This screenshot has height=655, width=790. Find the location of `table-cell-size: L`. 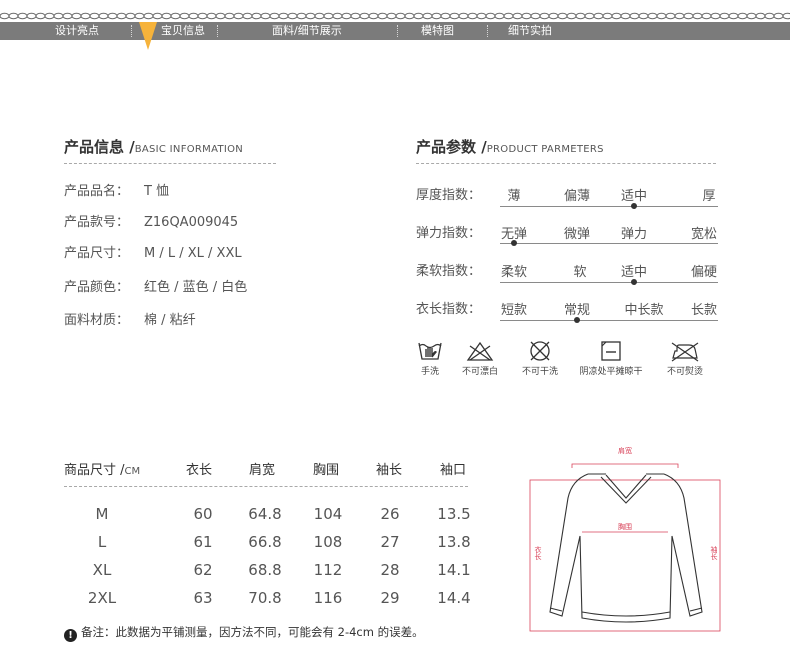

table-cell-size: L is located at coordinates (102, 542).